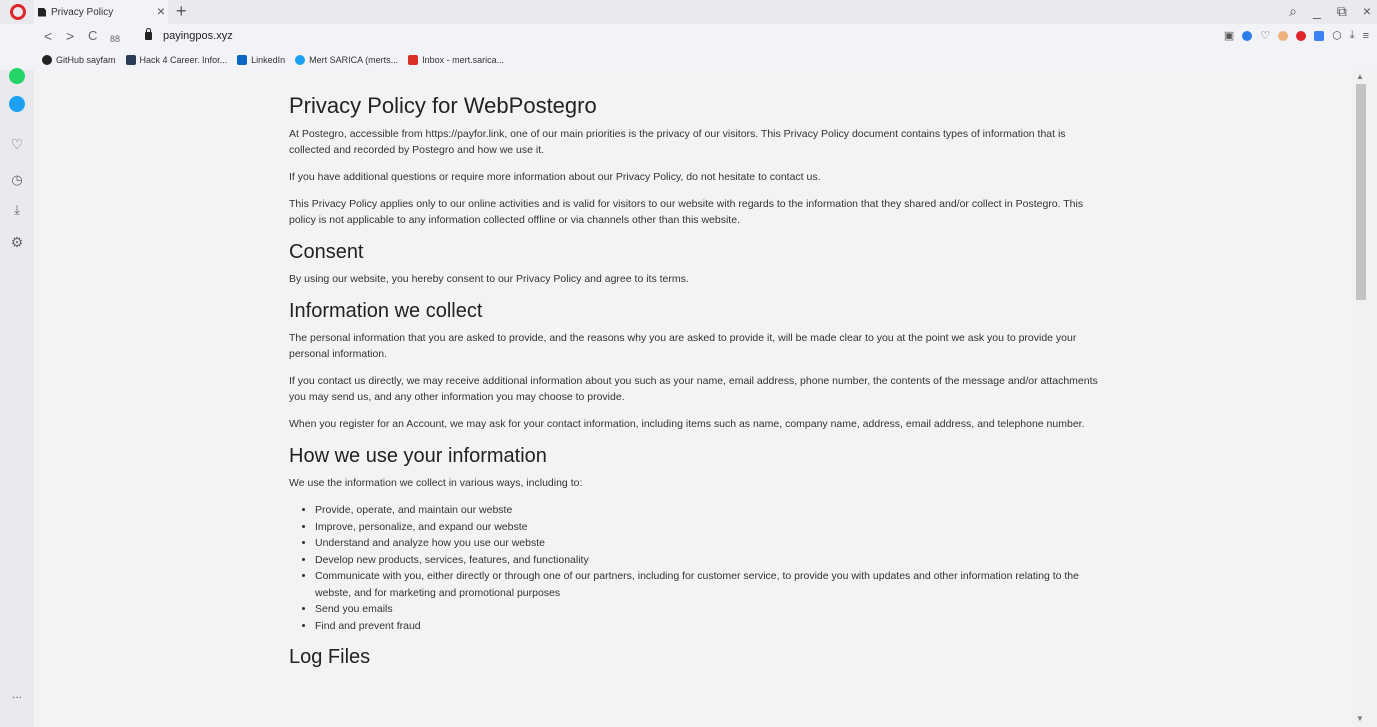 This screenshot has height=727, width=1377. Describe the element at coordinates (1361, 192) in the screenshot. I see `scroll-thumb` at that location.